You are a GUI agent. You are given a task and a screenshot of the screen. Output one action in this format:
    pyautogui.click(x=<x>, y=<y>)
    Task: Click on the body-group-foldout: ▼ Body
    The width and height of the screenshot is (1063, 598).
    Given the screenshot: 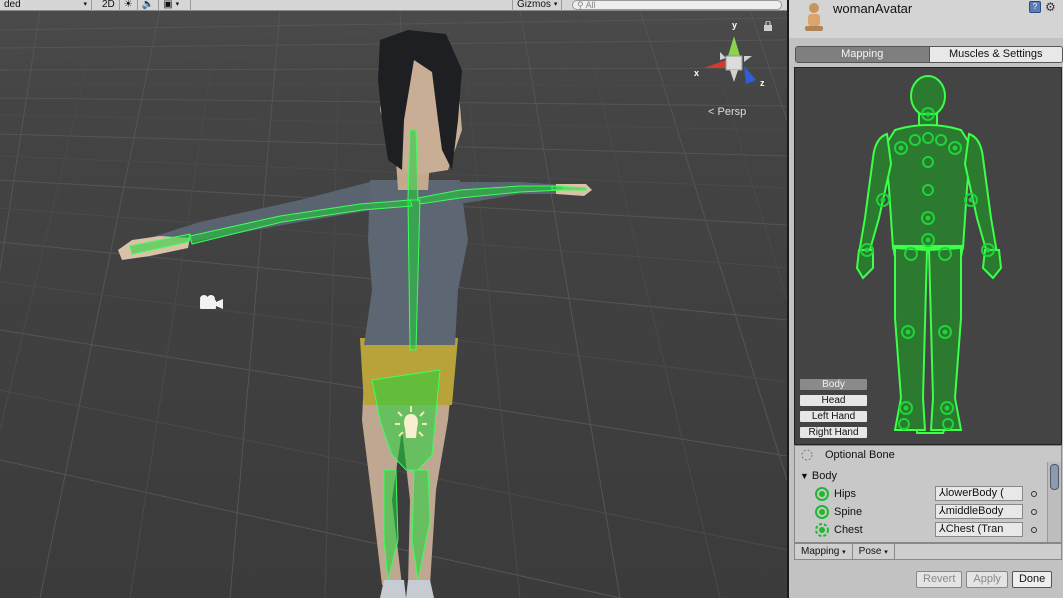 What is the action you would take?
    pyautogui.click(x=921, y=476)
    